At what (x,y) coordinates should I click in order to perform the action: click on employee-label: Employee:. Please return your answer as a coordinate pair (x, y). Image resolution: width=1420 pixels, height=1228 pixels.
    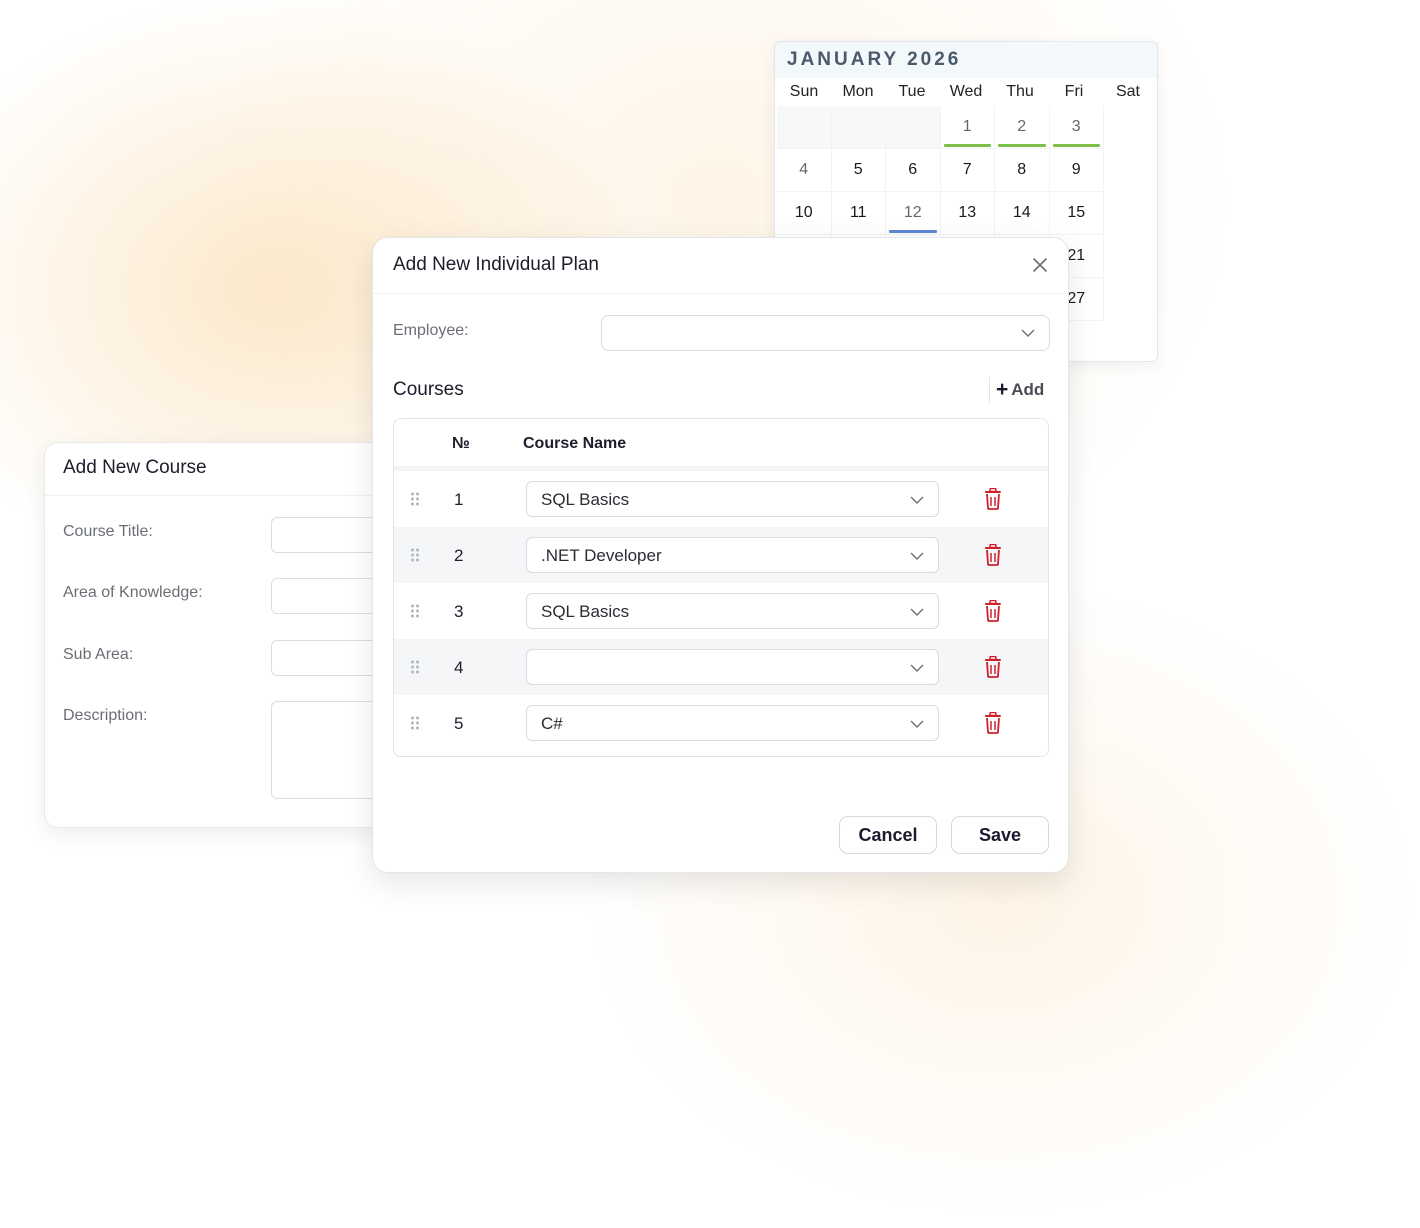
    Looking at the image, I should click on (431, 330).